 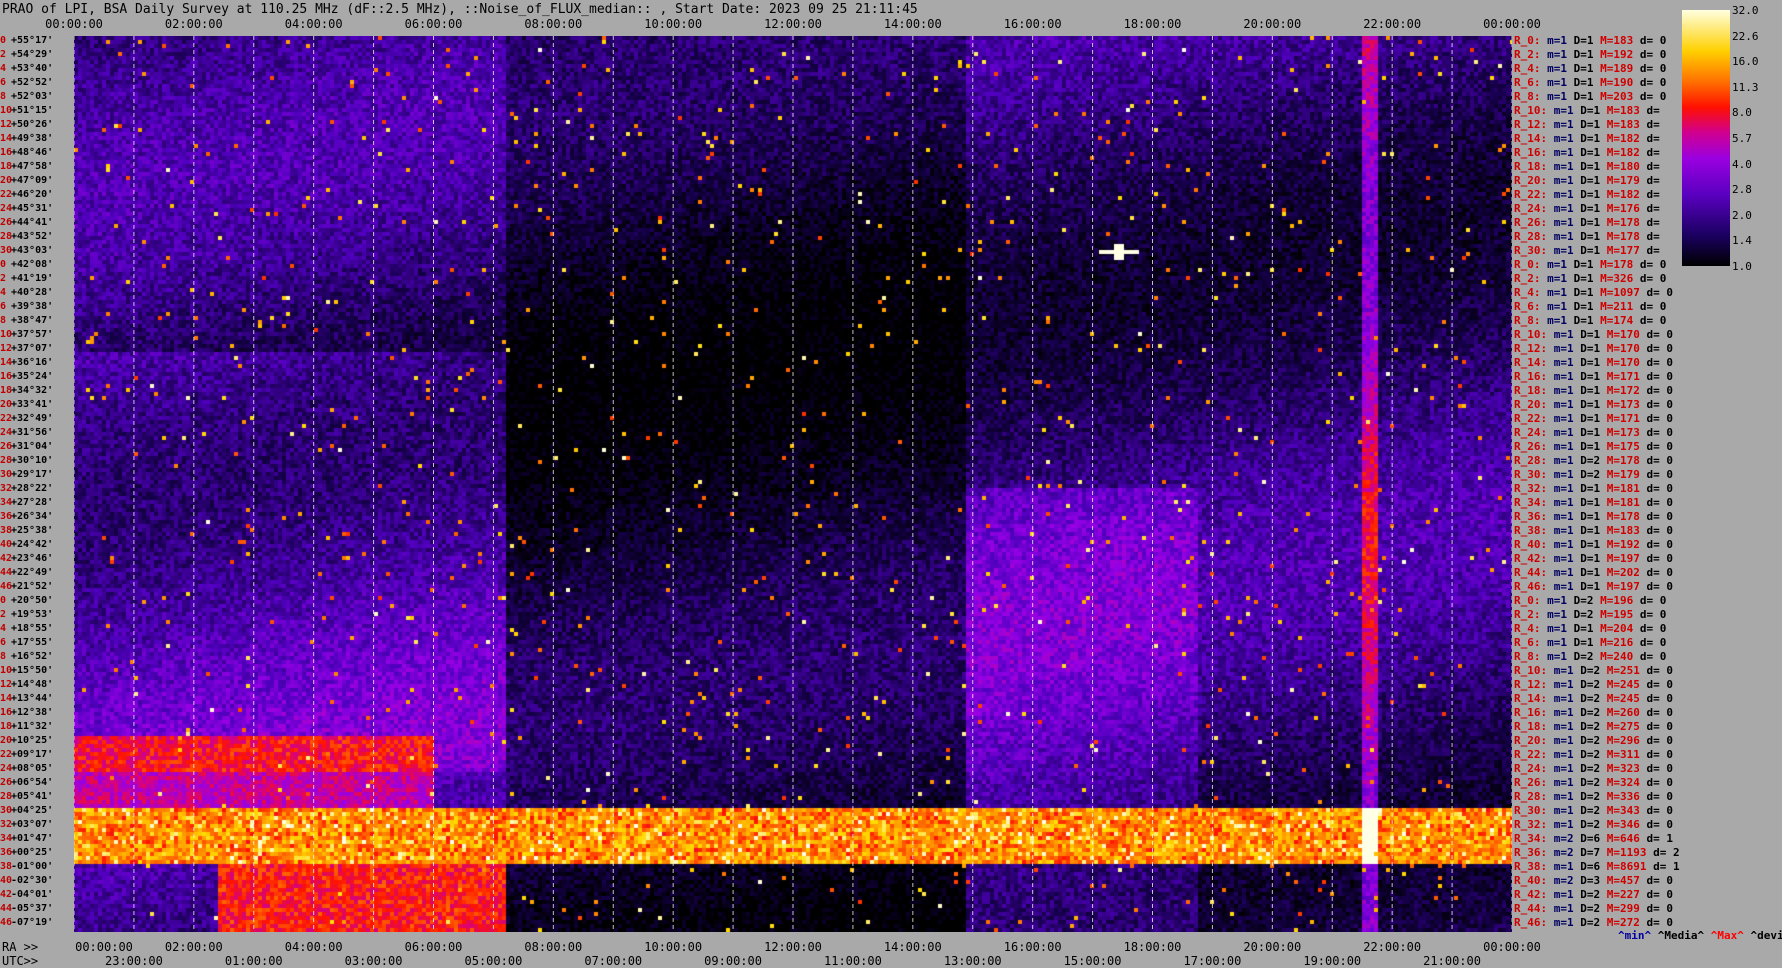 I want to click on row-stat: R_34: m=2 D=6 M=646 d= 1, so click(x=1593, y=838).